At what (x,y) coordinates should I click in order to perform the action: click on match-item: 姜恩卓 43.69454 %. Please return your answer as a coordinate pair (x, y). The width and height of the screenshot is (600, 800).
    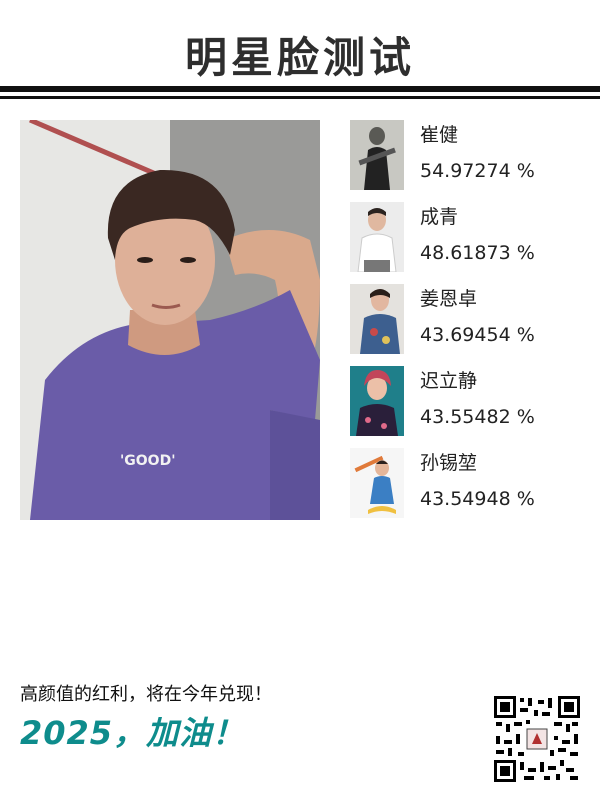
    Looking at the image, I should click on (470, 320).